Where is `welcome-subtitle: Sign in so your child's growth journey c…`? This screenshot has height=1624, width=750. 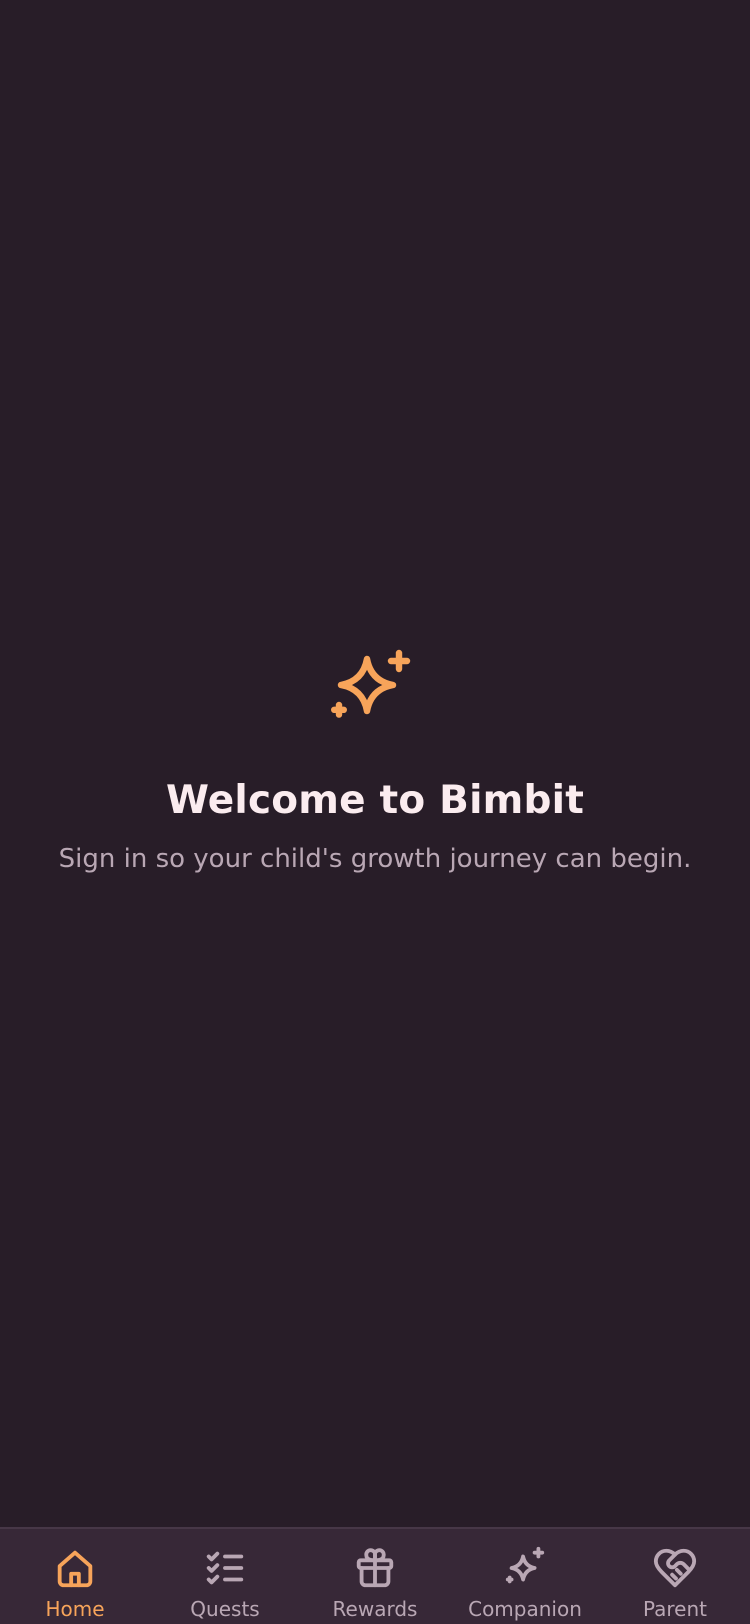 welcome-subtitle: Sign in so your child's growth journey c… is located at coordinates (375, 859).